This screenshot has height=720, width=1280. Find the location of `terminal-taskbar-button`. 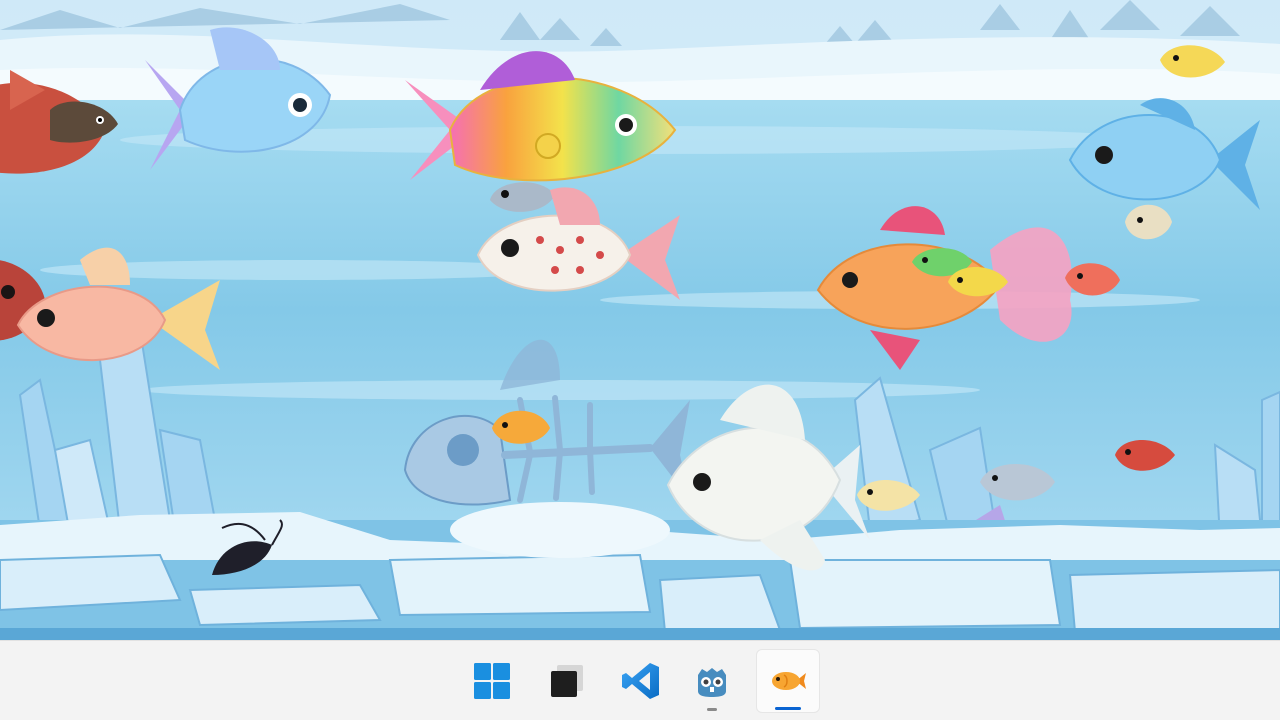

terminal-taskbar-button is located at coordinates (567, 681).